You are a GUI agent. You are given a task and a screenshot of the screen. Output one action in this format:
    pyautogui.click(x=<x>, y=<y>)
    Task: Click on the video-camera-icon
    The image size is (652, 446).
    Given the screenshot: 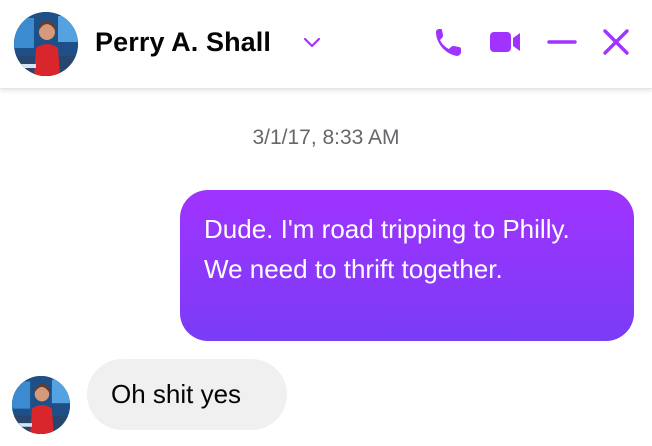 What is the action you would take?
    pyautogui.click(x=505, y=42)
    